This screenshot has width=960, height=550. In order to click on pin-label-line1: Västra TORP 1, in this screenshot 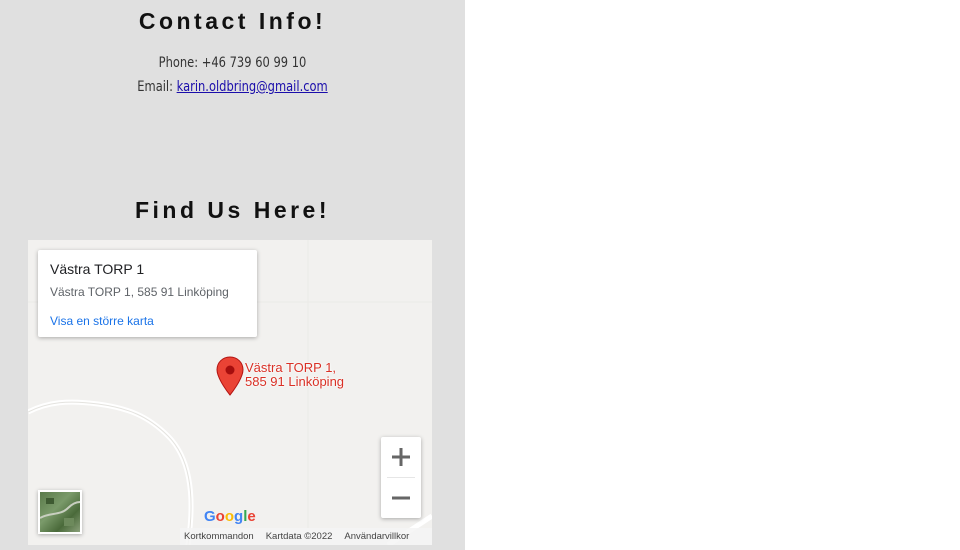, I will do `click(291, 367)`.